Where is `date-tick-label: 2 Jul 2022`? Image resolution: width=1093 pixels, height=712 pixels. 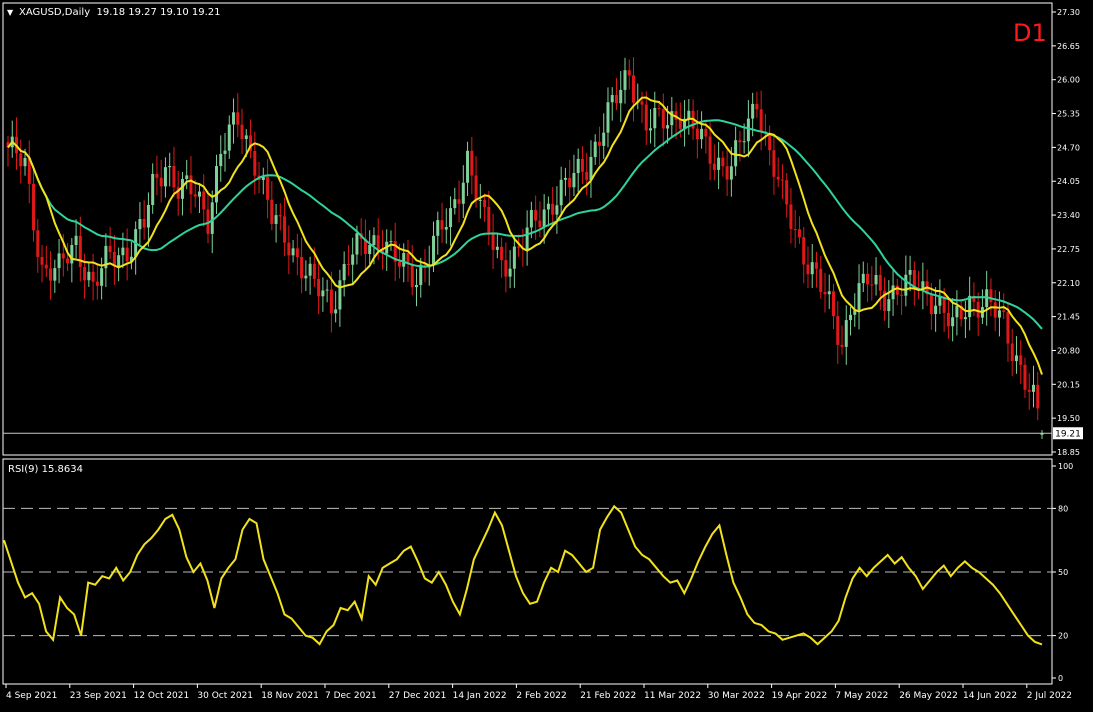
date-tick-label: 2 Jul 2022 is located at coordinates (1049, 696).